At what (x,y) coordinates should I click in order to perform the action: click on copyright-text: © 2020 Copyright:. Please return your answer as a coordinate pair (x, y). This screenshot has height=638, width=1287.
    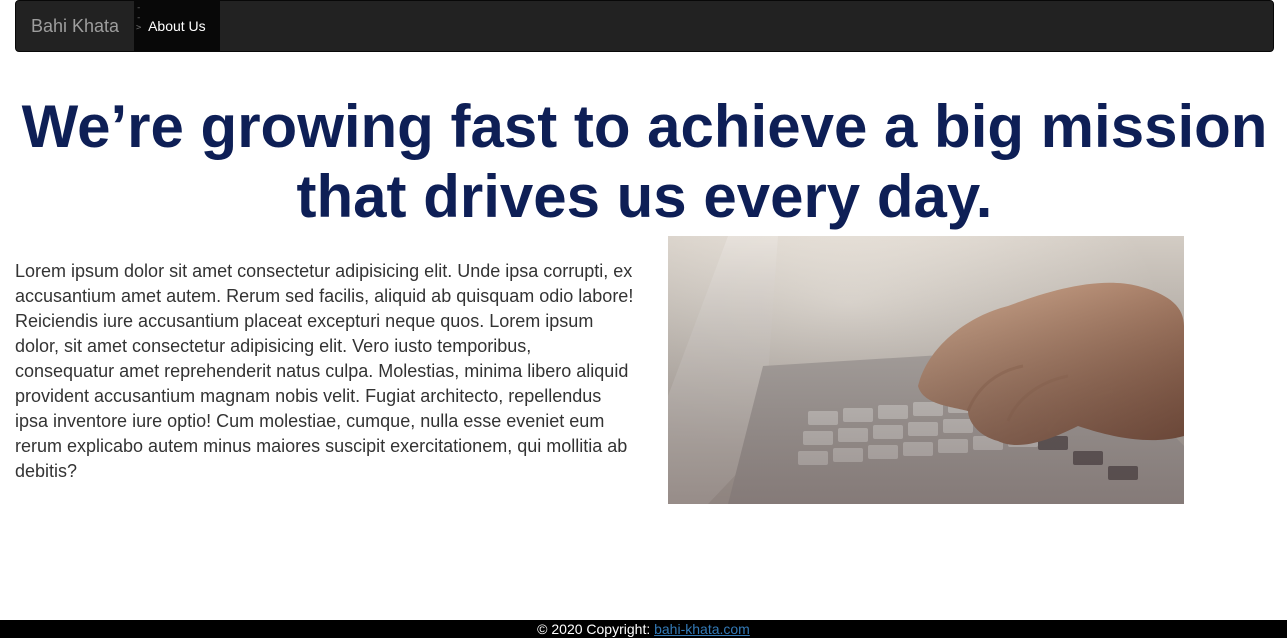
    Looking at the image, I should click on (596, 629).